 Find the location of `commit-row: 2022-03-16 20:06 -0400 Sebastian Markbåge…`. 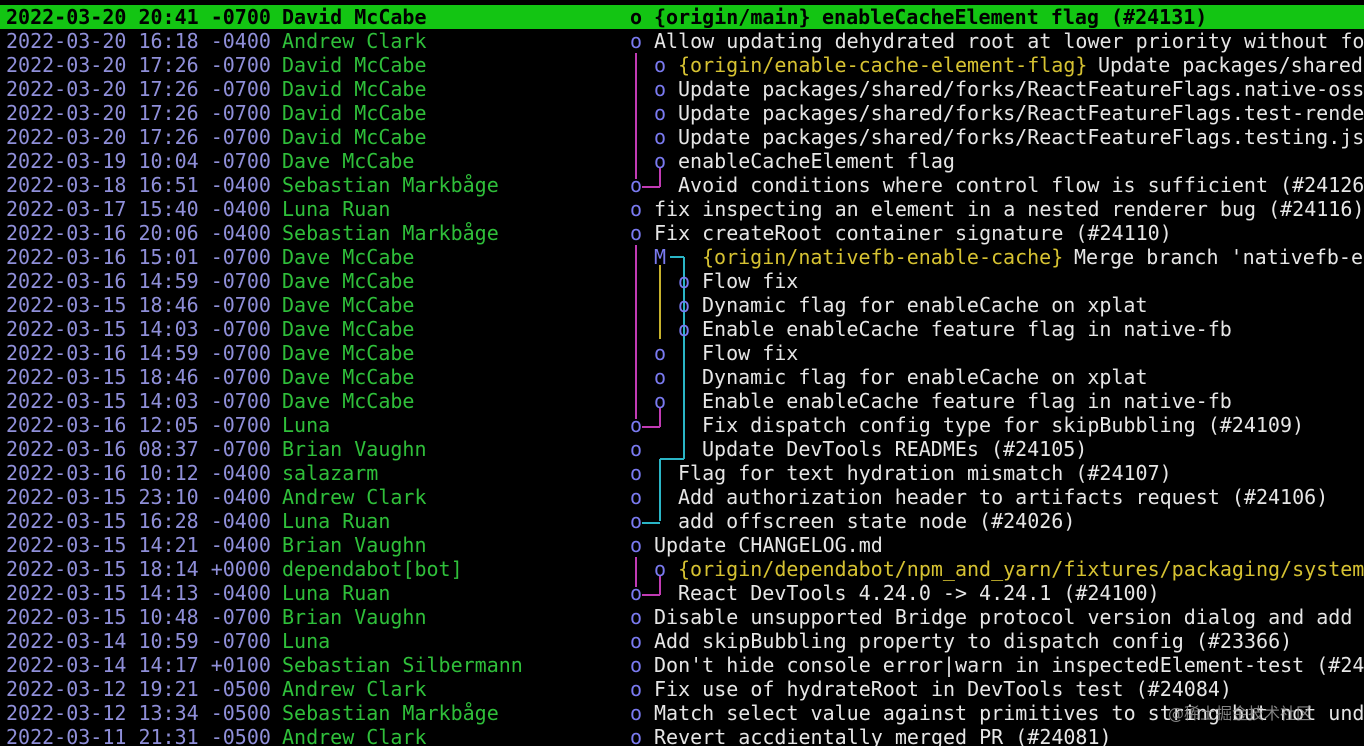

commit-row: 2022-03-16 20:06 -0400 Sebastian Markbåge… is located at coordinates (682, 233).